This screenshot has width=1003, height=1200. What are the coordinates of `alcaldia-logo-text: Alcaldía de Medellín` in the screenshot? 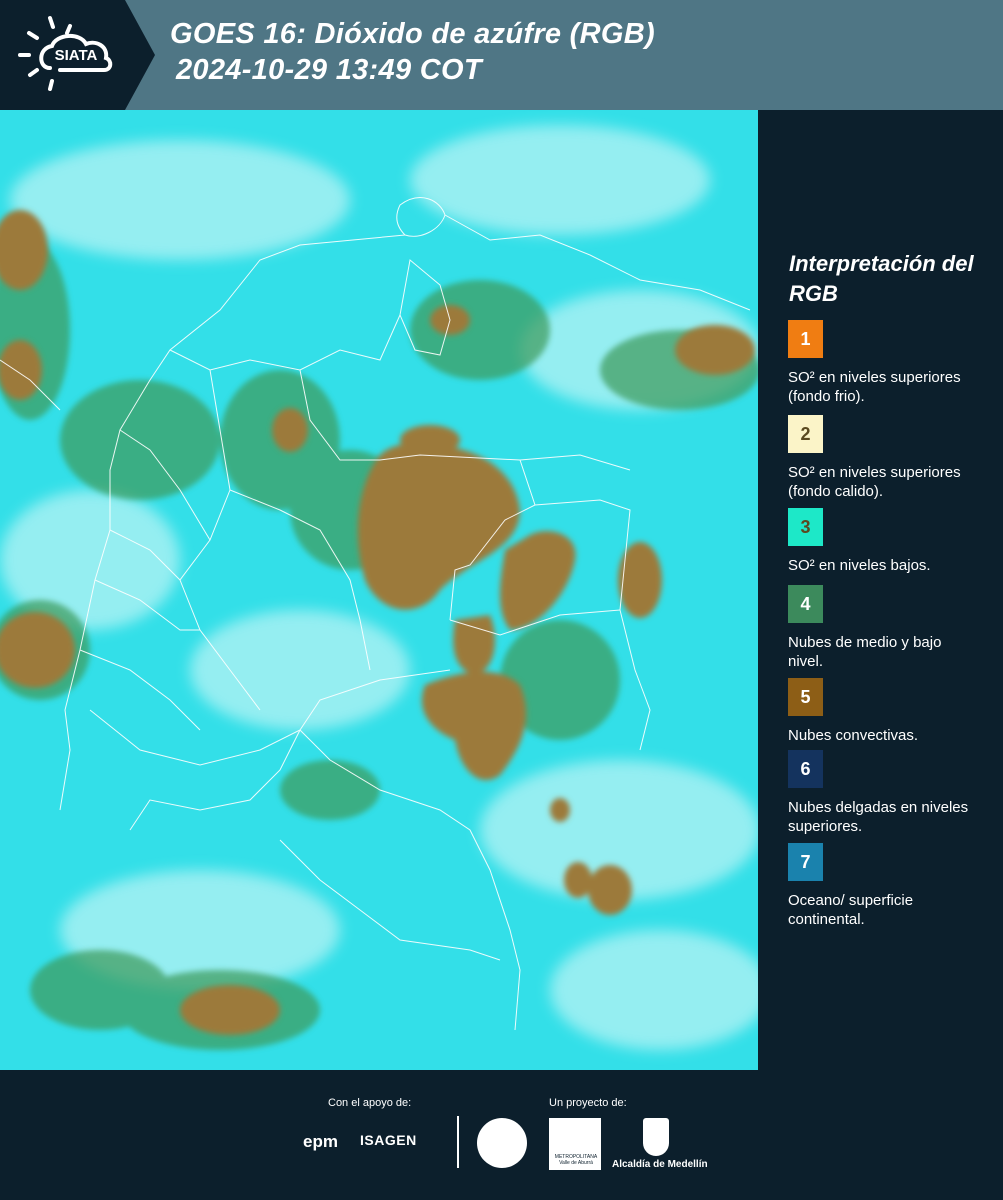 It's located at (660, 1164).